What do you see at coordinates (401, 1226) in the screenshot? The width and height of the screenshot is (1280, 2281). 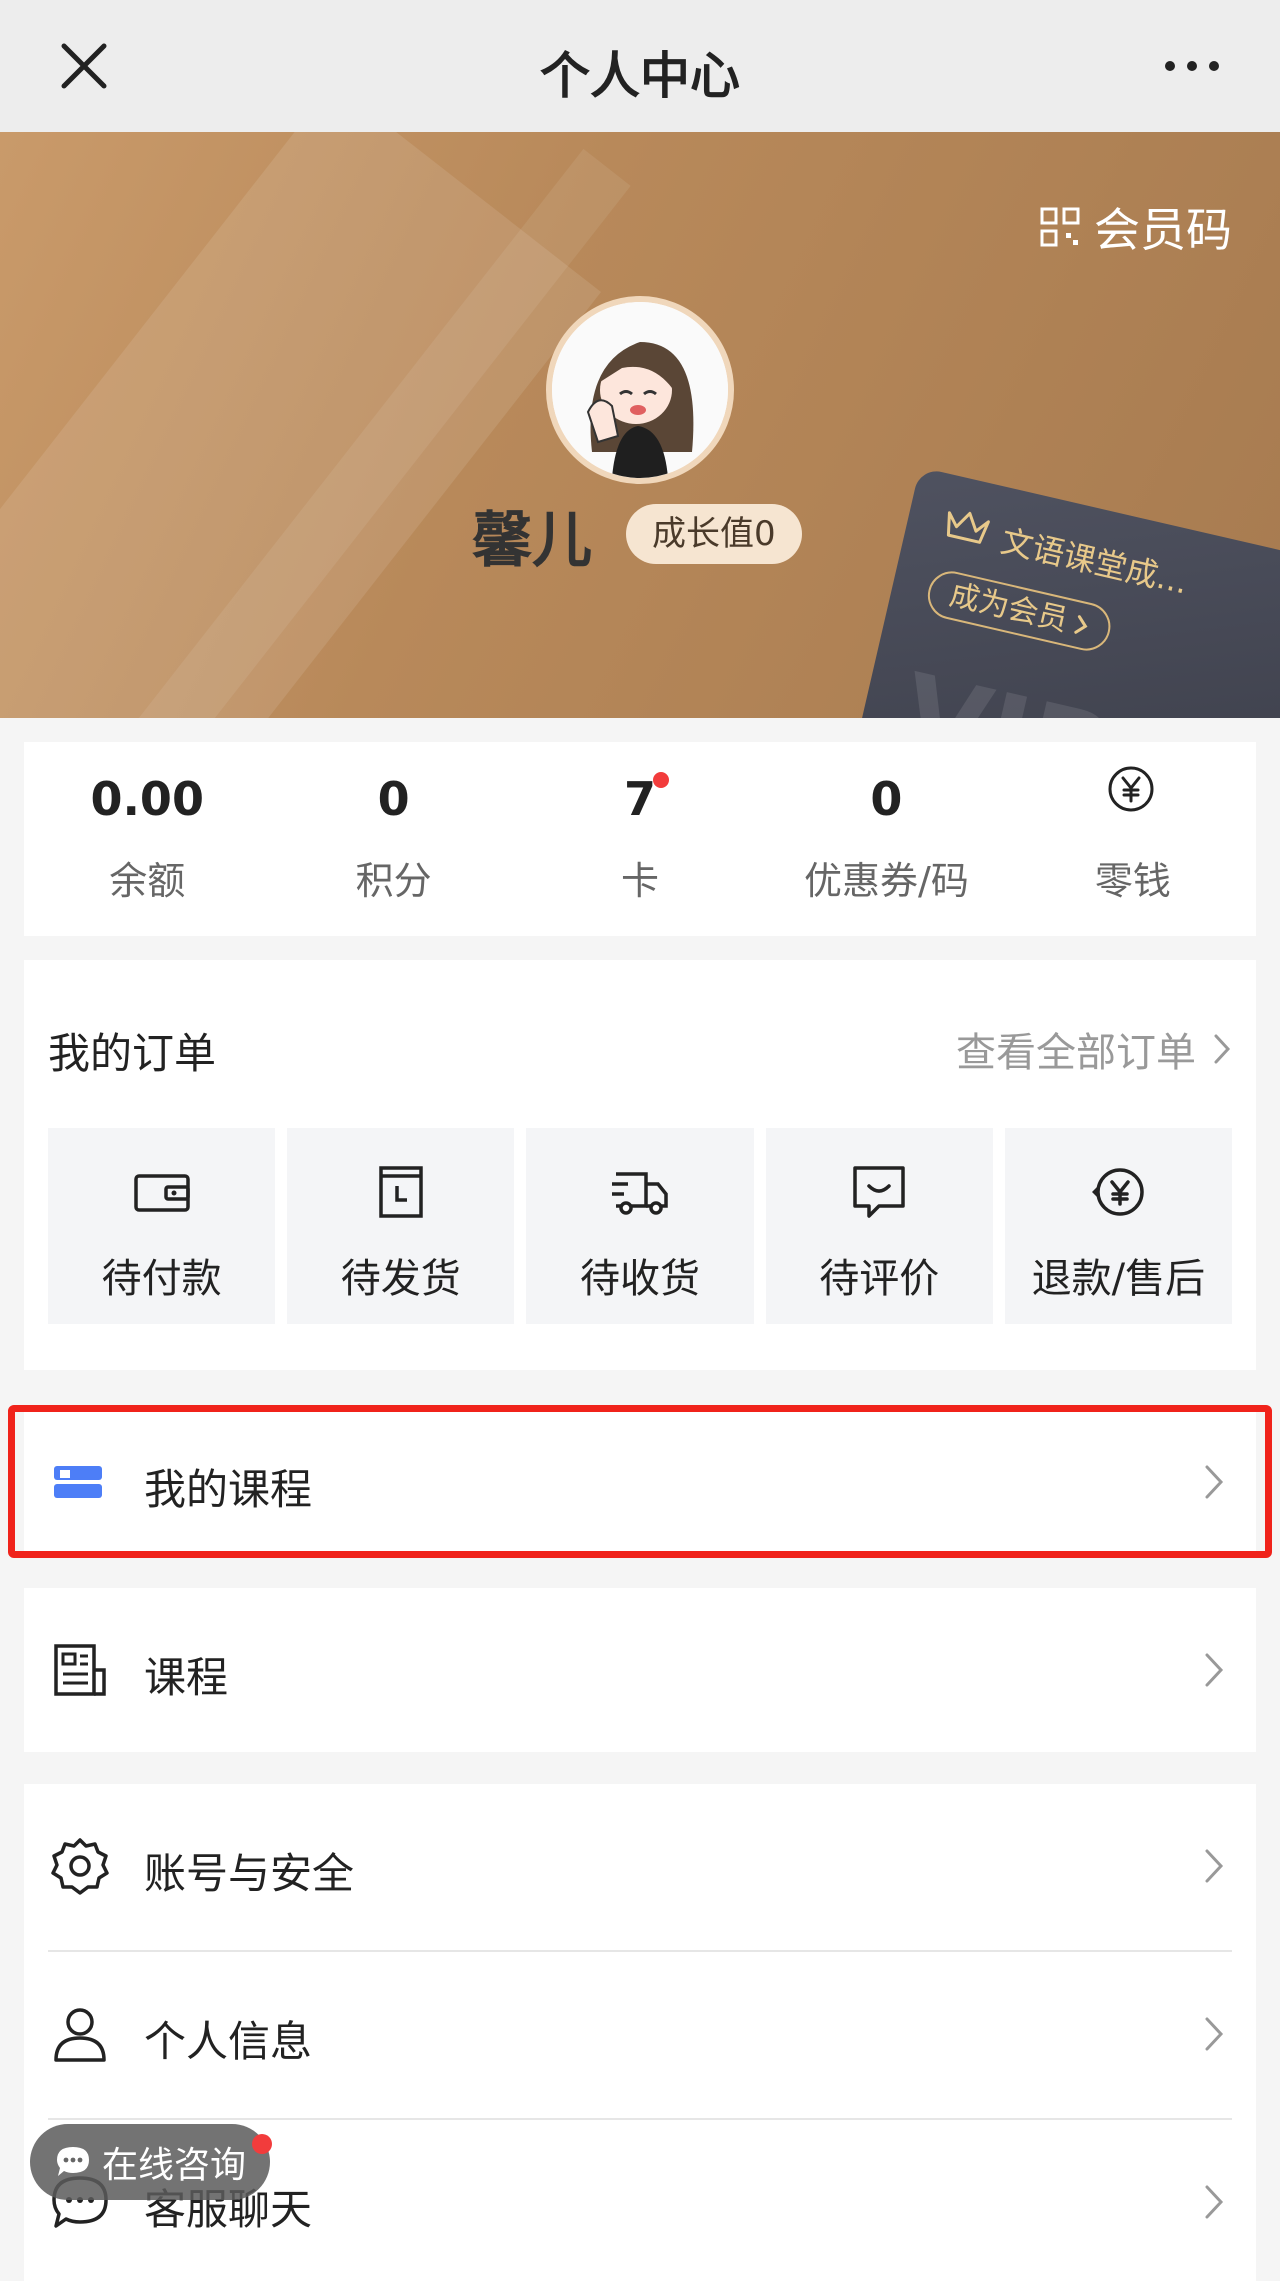 I see `order-pending-shipment: 待发货` at bounding box center [401, 1226].